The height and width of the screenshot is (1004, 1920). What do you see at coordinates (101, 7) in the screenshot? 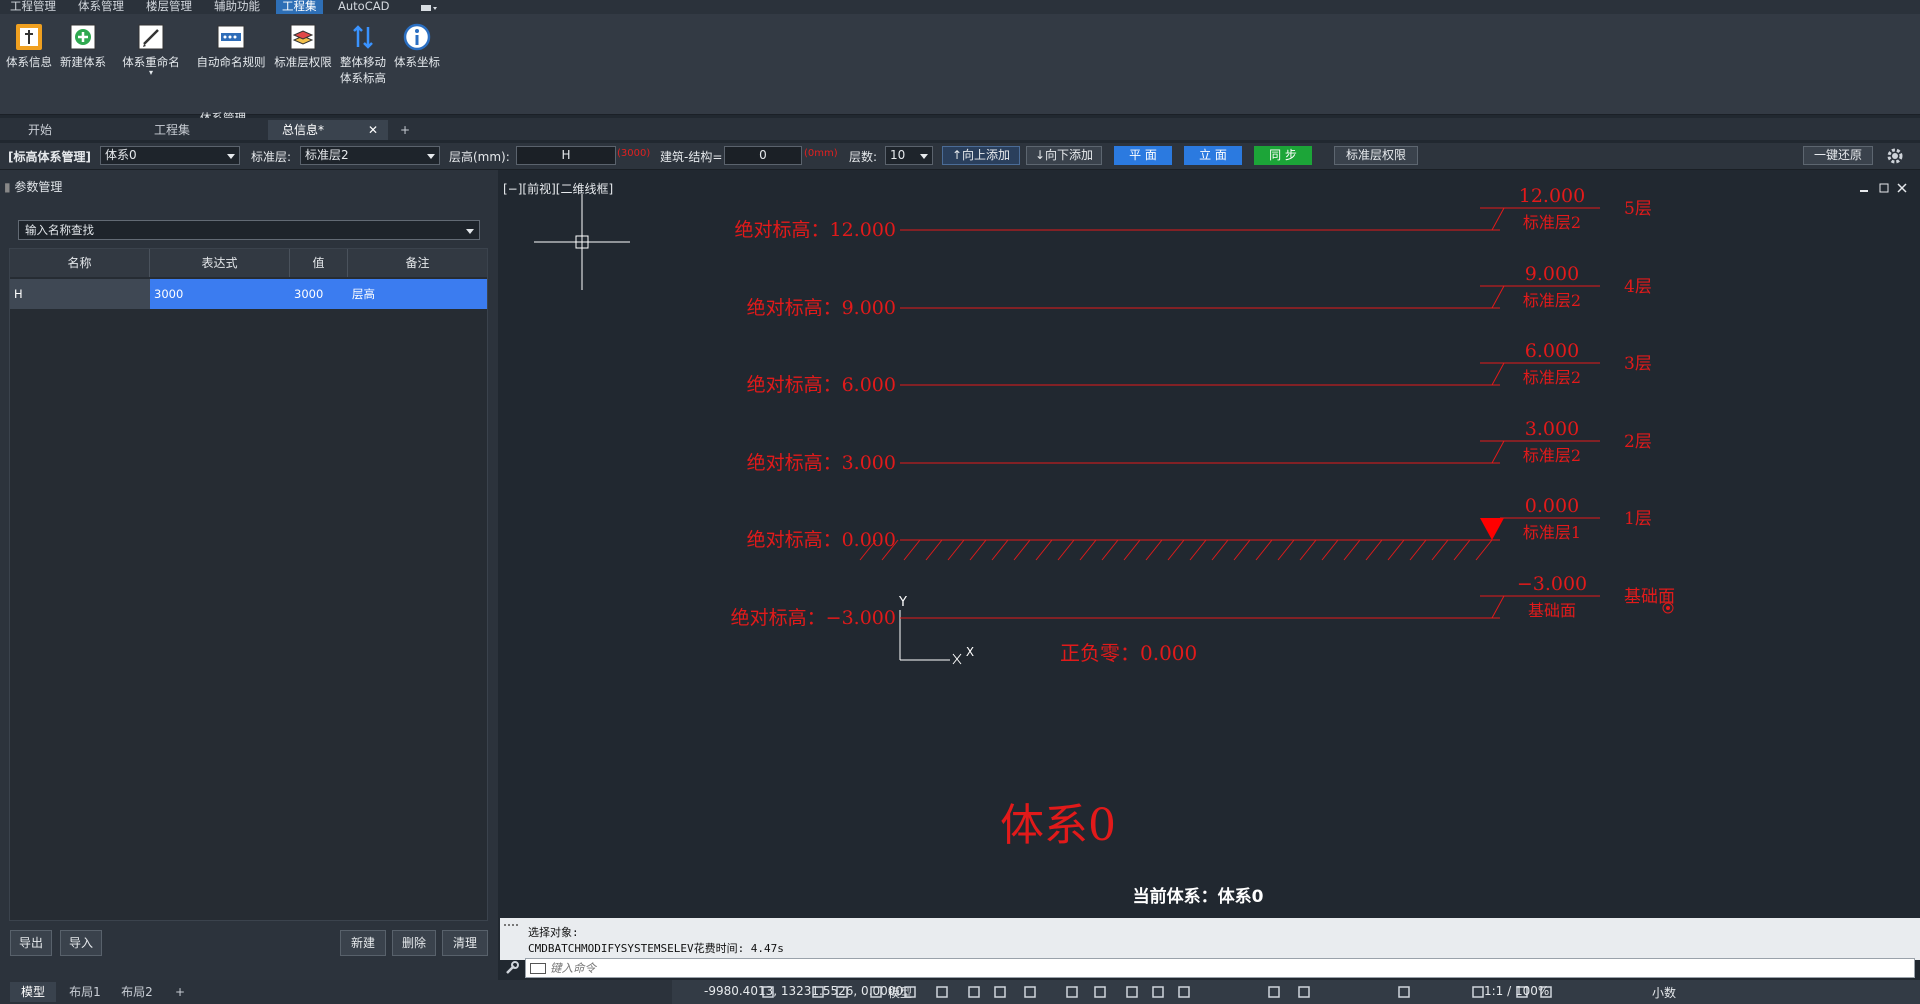
I see `menu-tab-system-mgmt: 体系管理` at bounding box center [101, 7].